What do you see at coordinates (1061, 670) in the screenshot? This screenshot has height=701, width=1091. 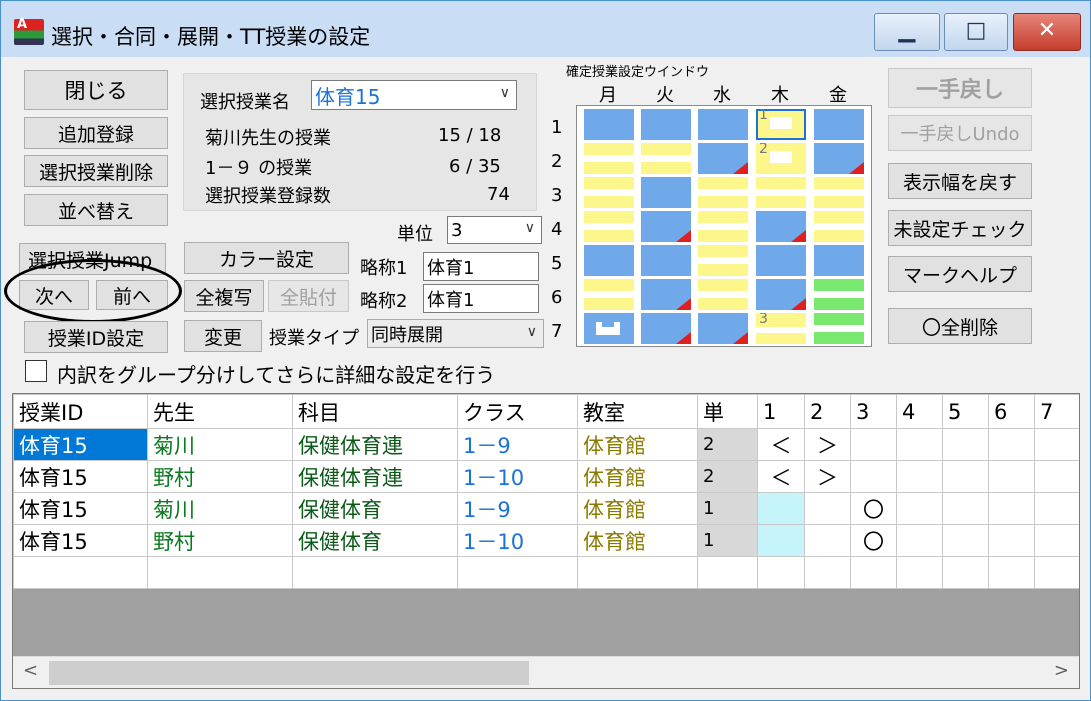 I see `scroll-right-icon: >` at bounding box center [1061, 670].